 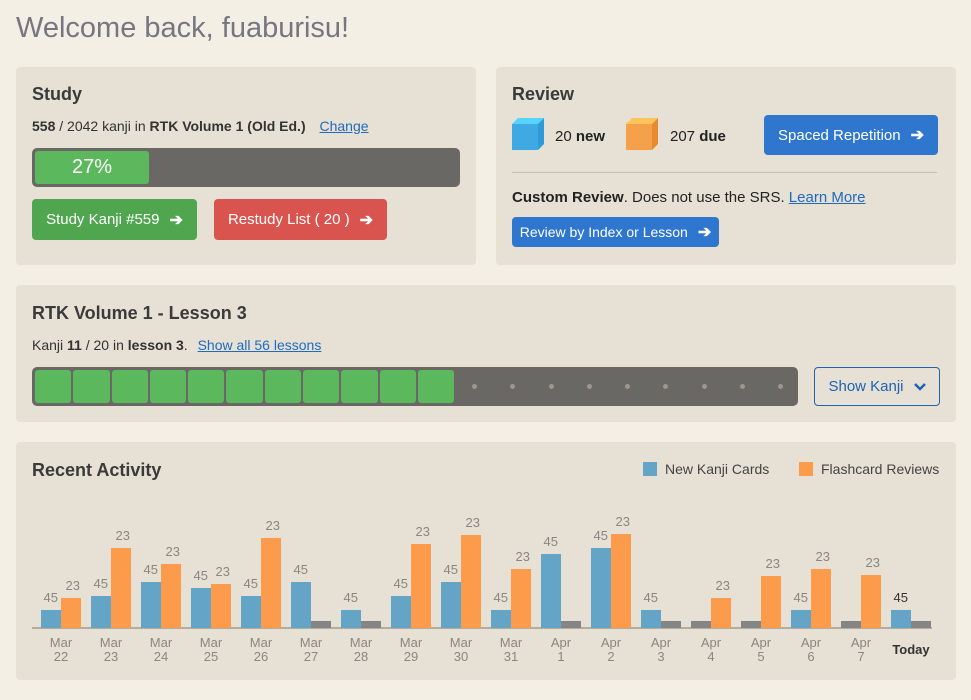 I want to click on custom-review-bold: Custom Review, so click(x=568, y=197).